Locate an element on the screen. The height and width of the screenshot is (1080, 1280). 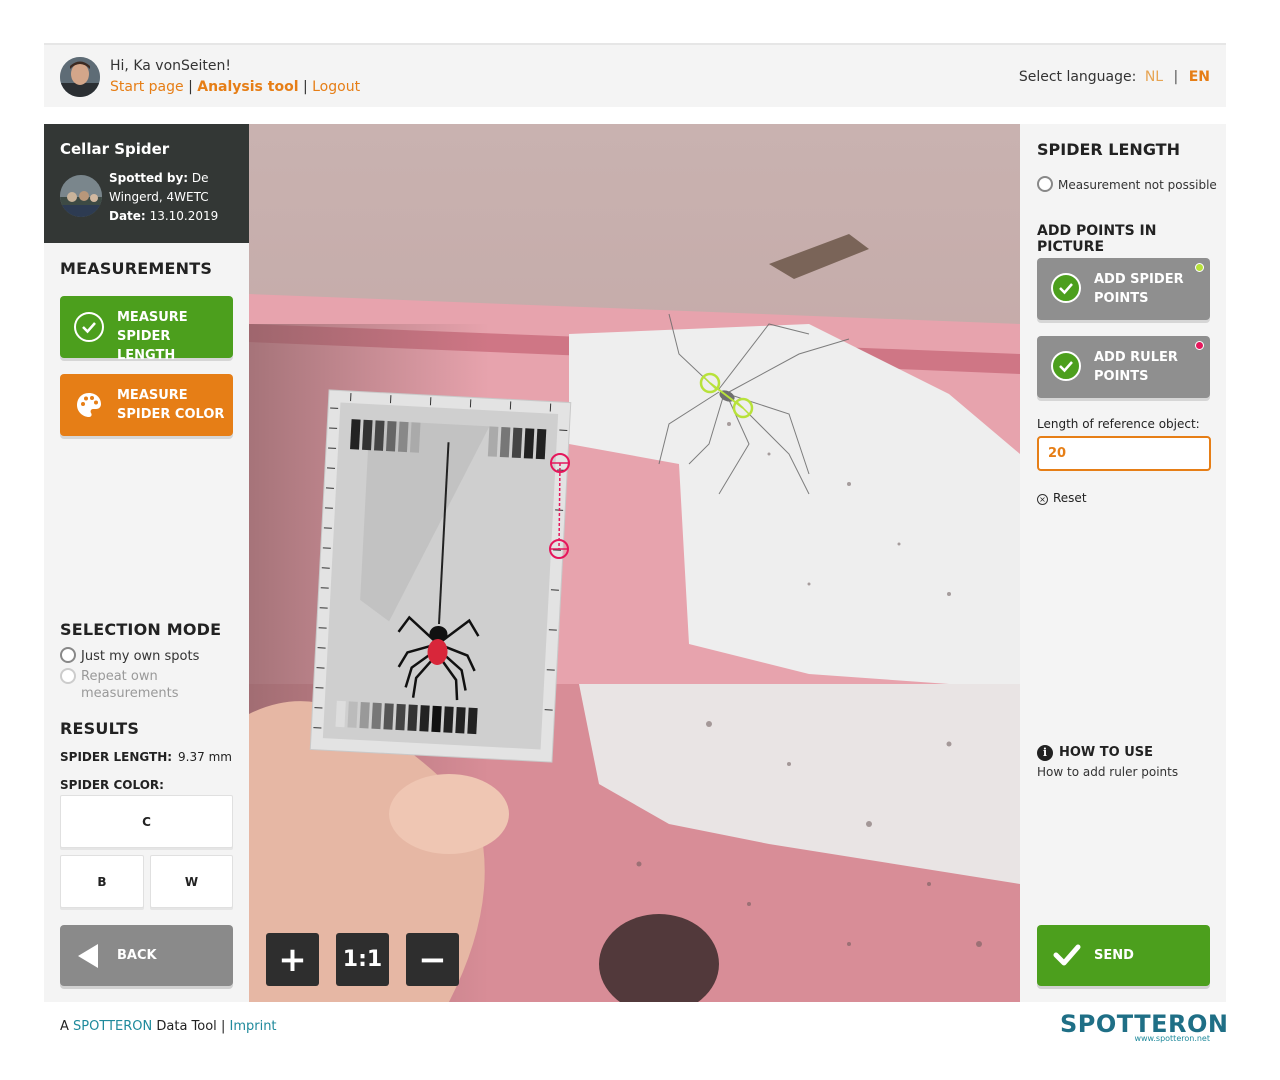
radio-label: Just my own spots is located at coordinates (140, 656).